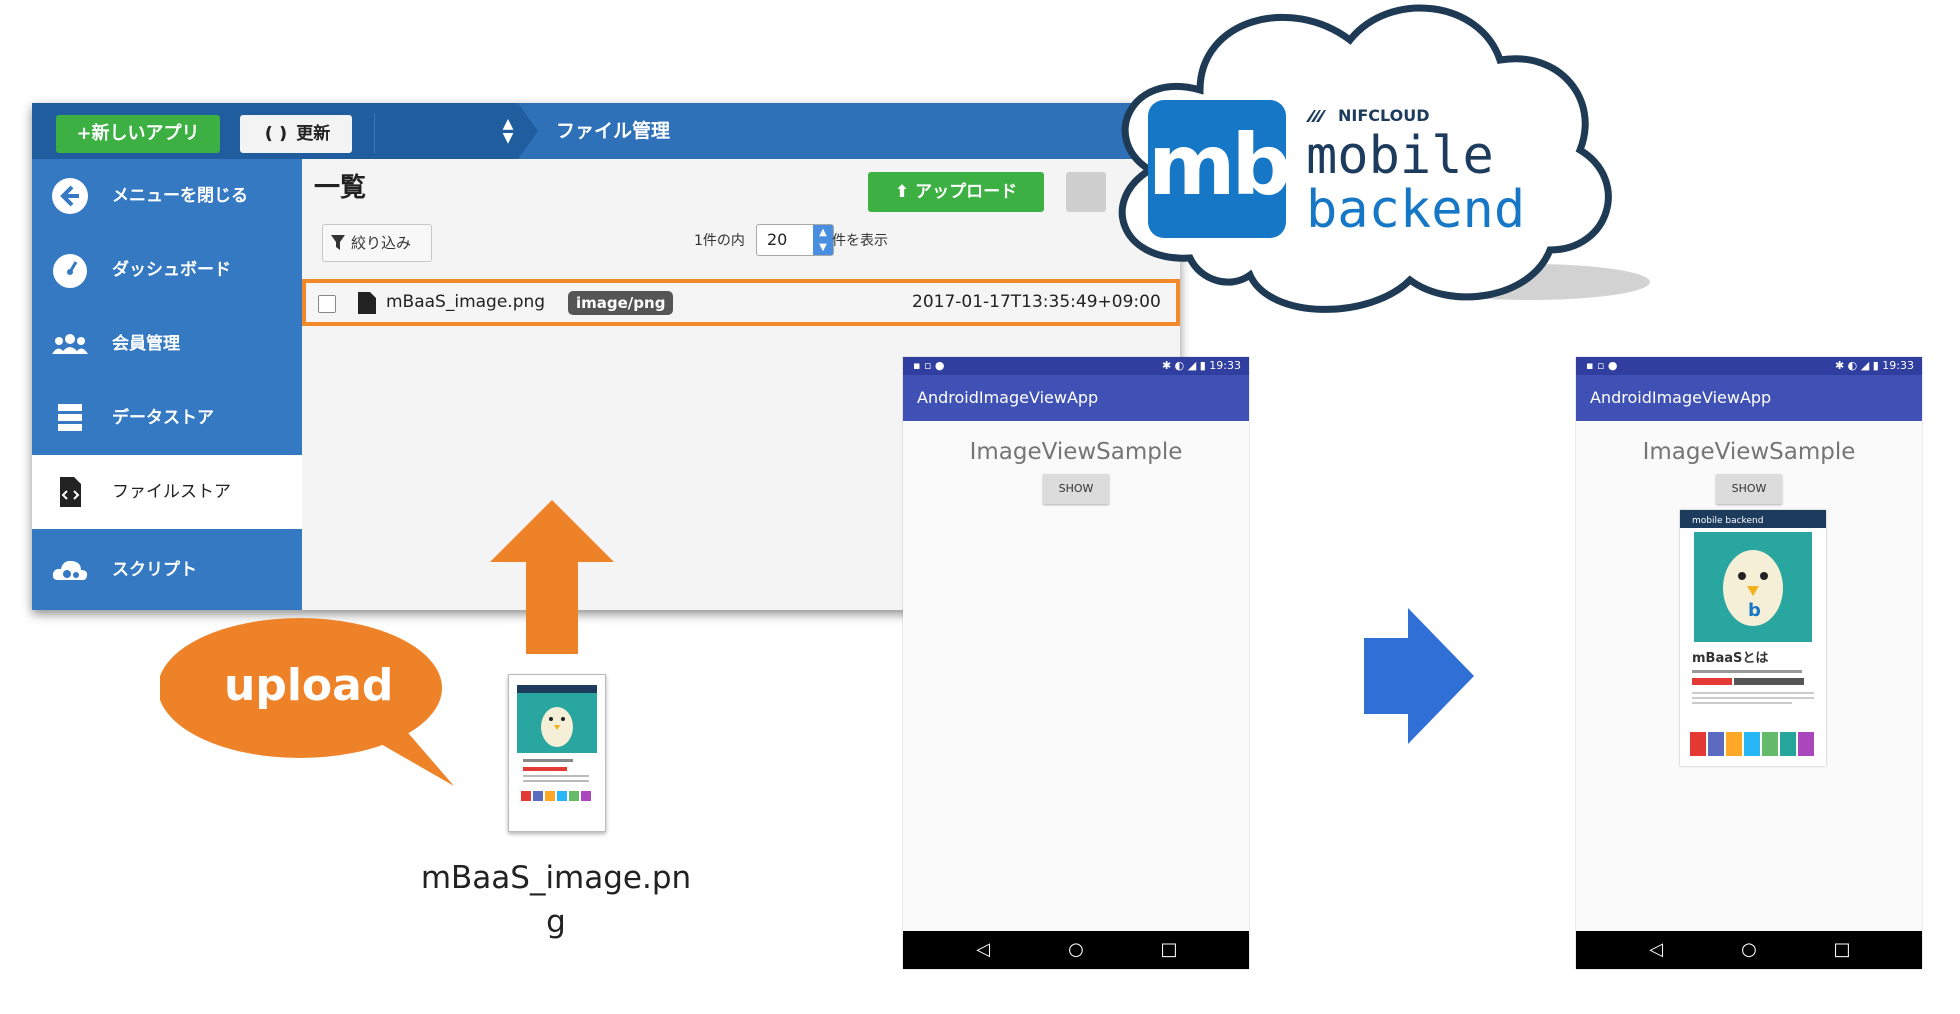  I want to click on loaded-image-view: mobile backend b mBaaSとは, so click(1753, 638).